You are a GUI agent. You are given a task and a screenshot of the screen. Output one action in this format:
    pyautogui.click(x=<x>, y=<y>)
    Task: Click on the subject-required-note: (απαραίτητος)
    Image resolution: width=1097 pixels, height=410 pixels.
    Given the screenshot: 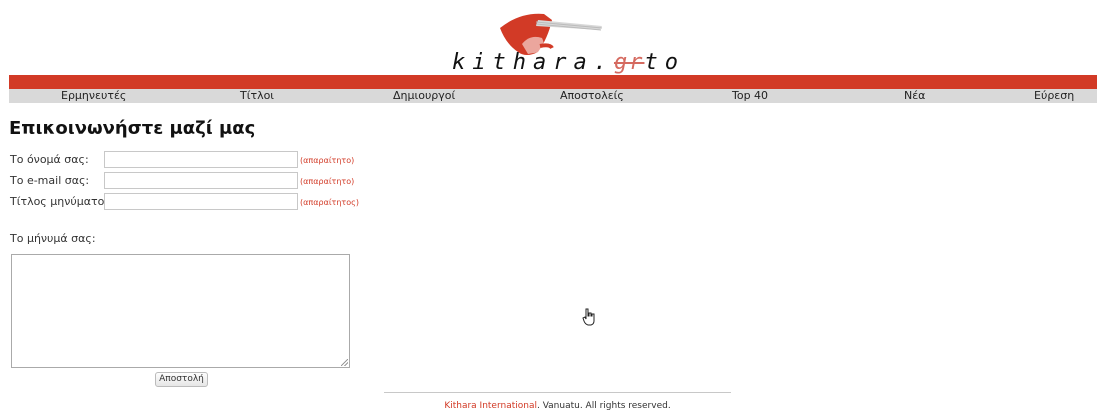 What is the action you would take?
    pyautogui.click(x=329, y=202)
    